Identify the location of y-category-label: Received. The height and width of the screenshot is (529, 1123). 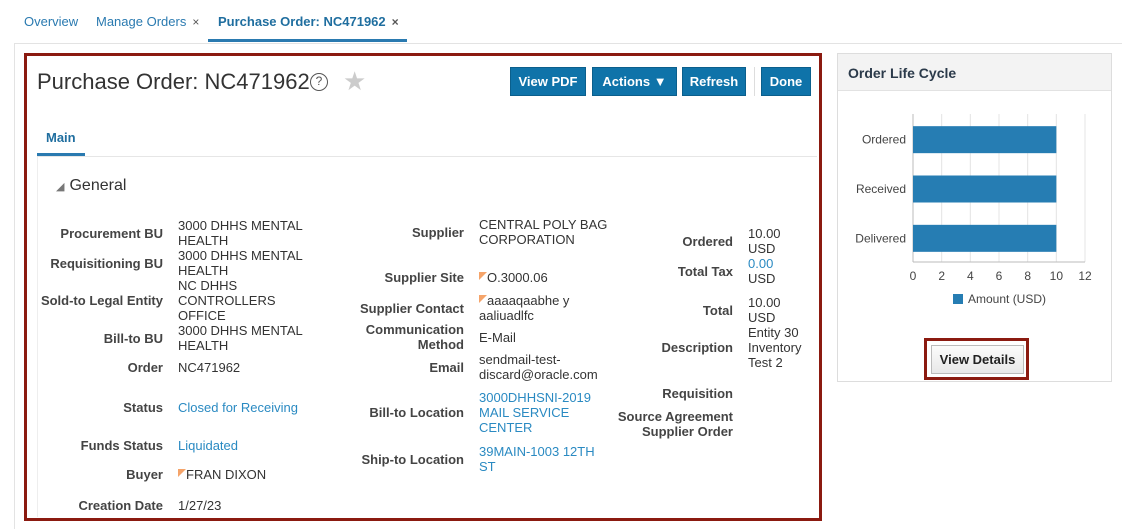
(881, 189).